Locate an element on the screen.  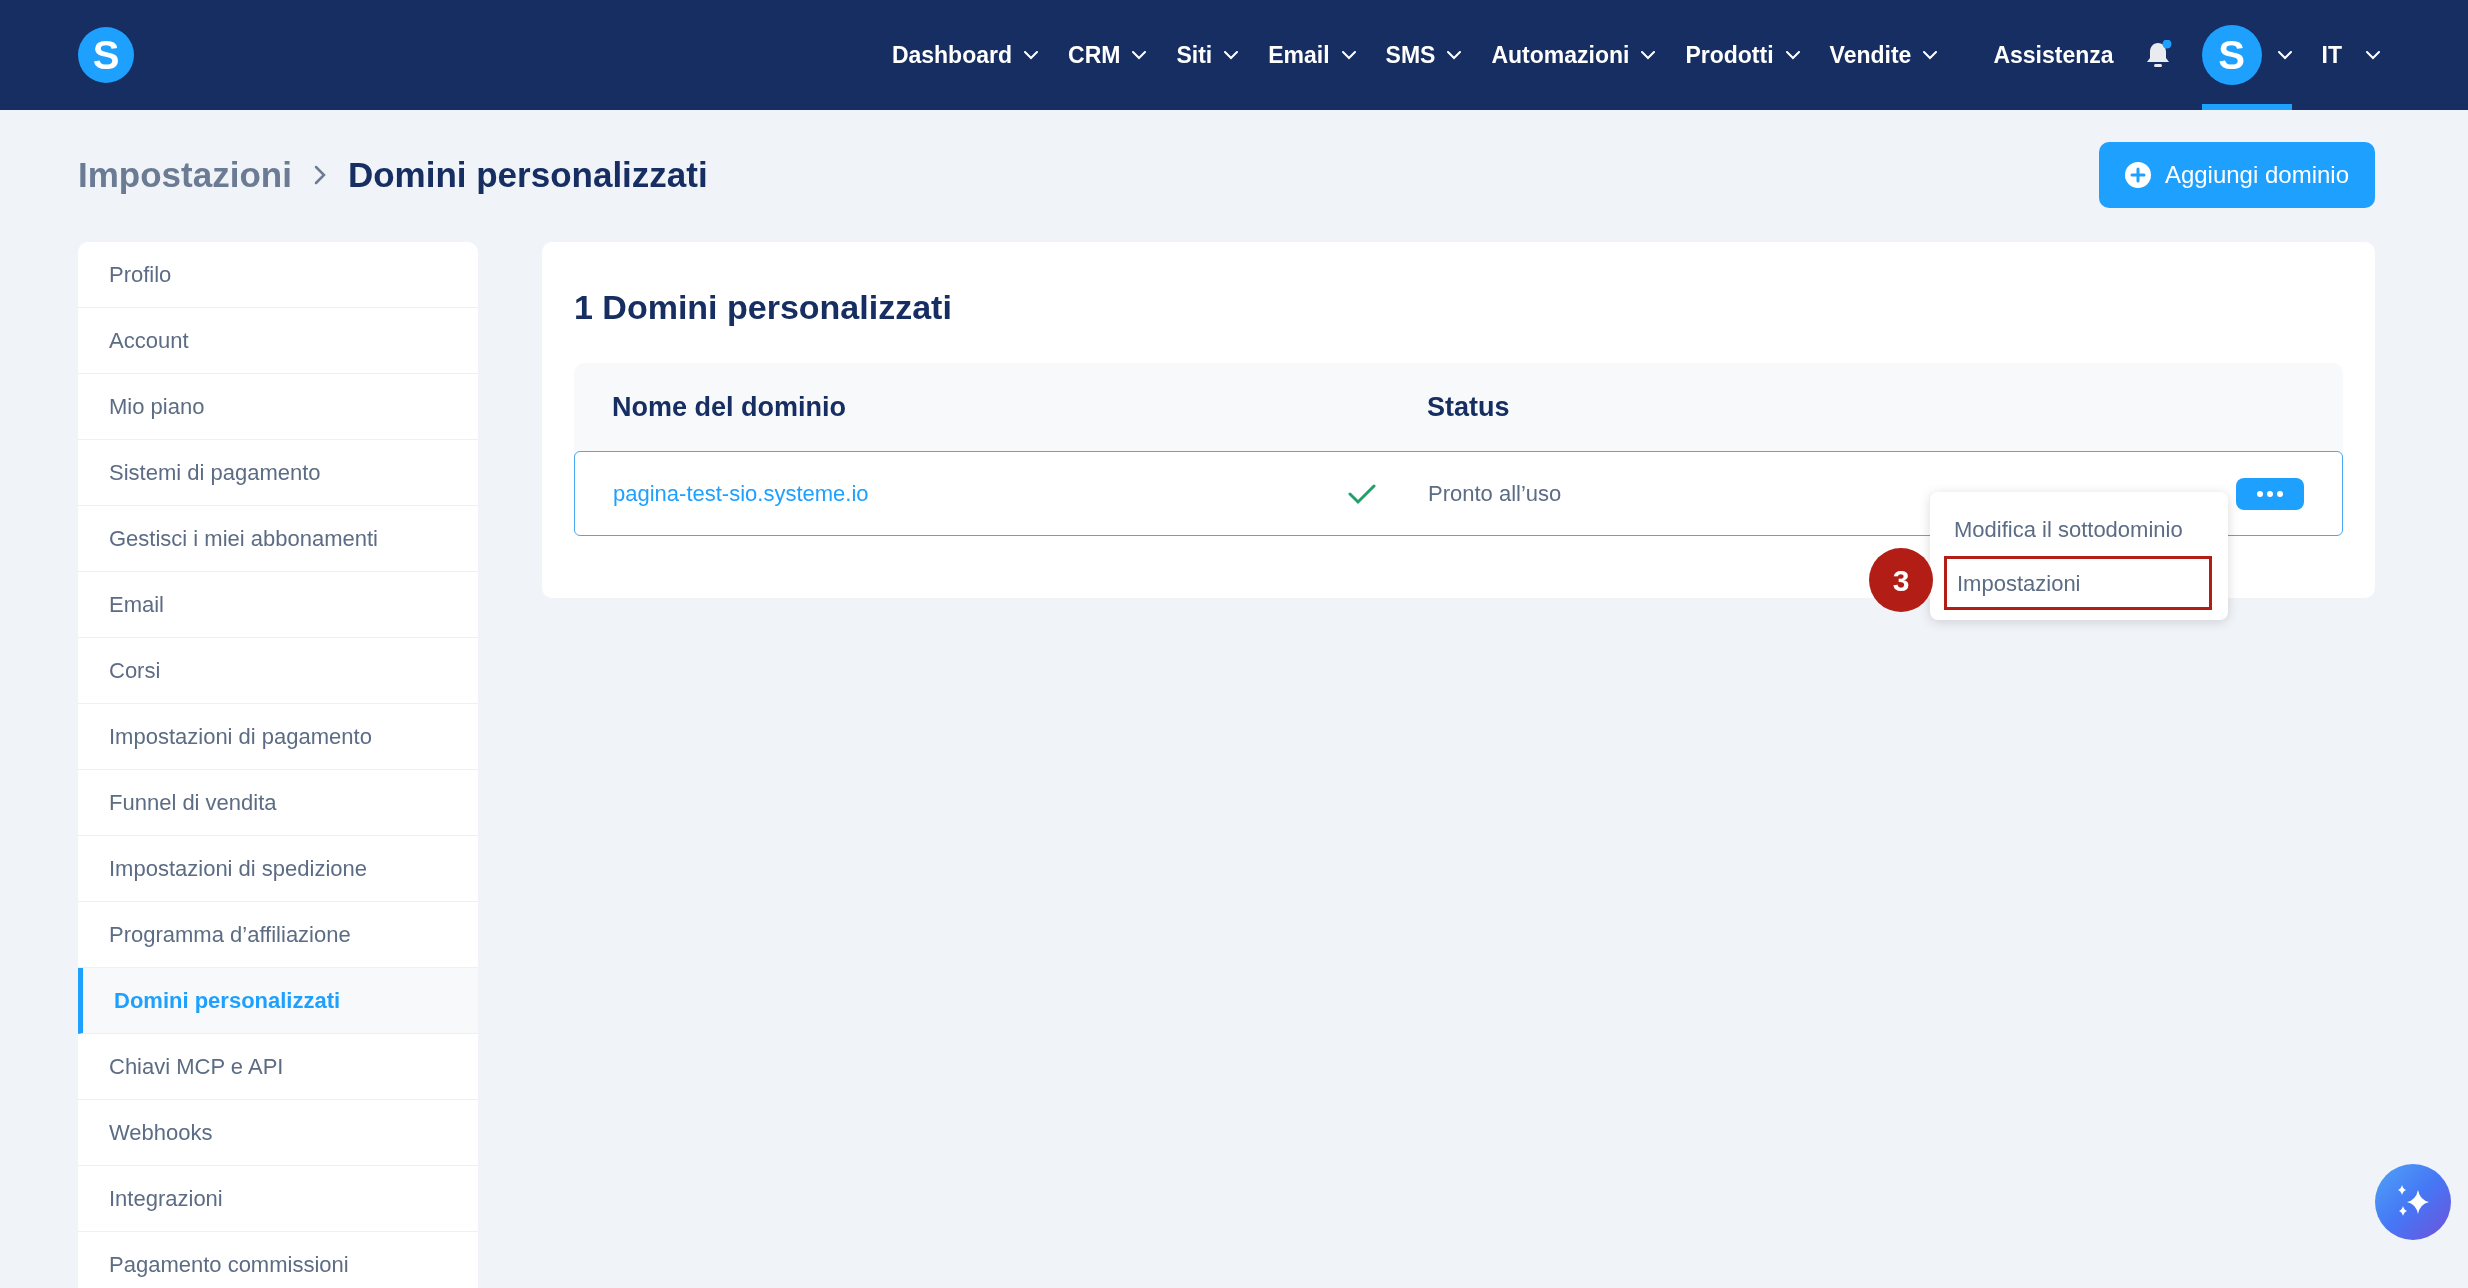
breadcrumb-link: Impostazioni is located at coordinates (185, 175).